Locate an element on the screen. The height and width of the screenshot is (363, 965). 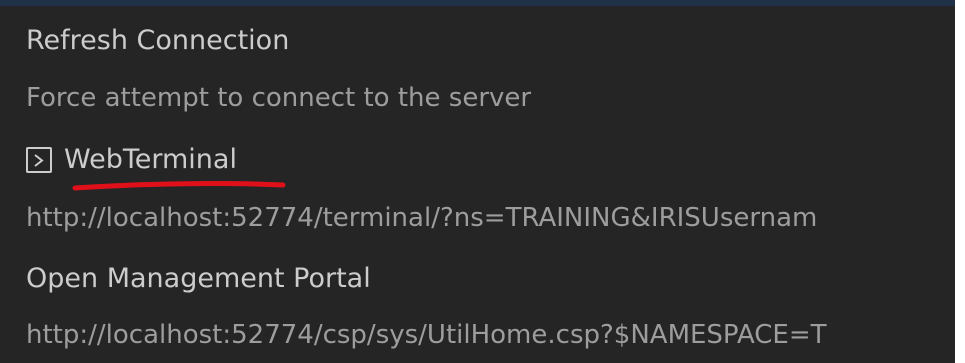
menu-item-title: Refresh Connection is located at coordinates (158, 40).